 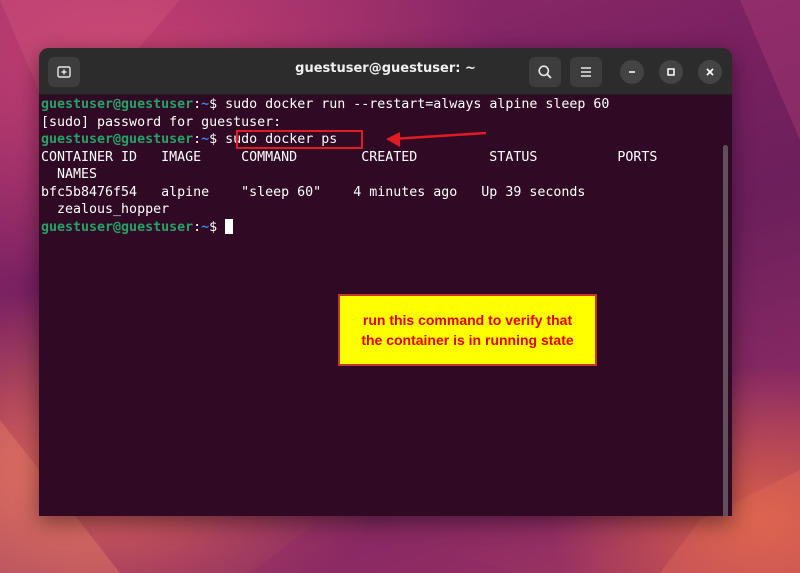 I want to click on scrollbar, so click(x=725, y=330).